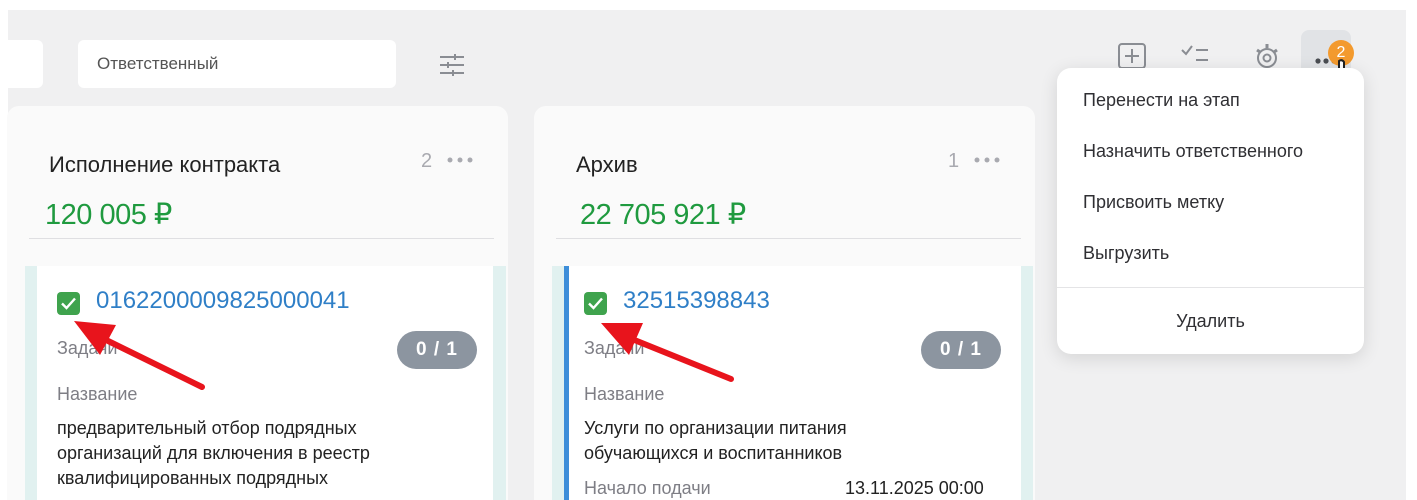 This screenshot has height=500, width=1417. What do you see at coordinates (696, 301) in the screenshot?
I see `card-number-link: 32515398843` at bounding box center [696, 301].